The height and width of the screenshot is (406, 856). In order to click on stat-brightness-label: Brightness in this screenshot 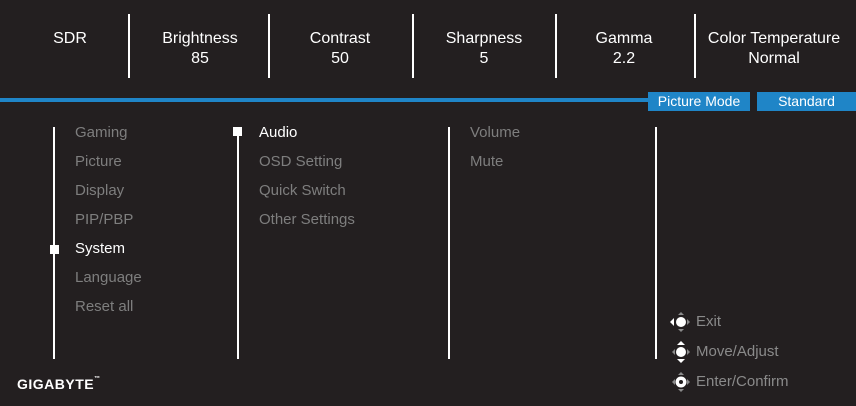, I will do `click(200, 38)`.